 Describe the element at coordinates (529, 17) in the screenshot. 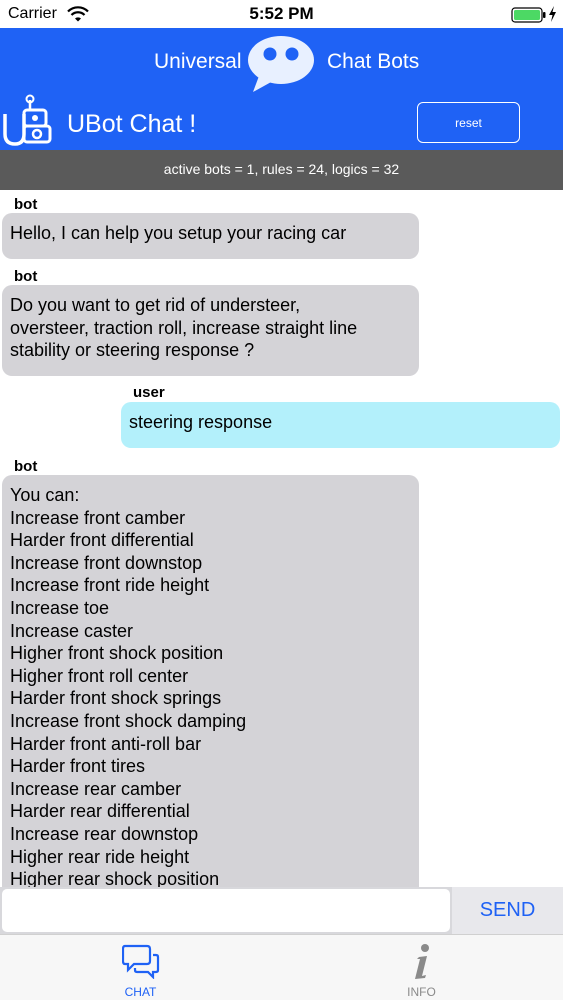

I see `battery-icon` at that location.